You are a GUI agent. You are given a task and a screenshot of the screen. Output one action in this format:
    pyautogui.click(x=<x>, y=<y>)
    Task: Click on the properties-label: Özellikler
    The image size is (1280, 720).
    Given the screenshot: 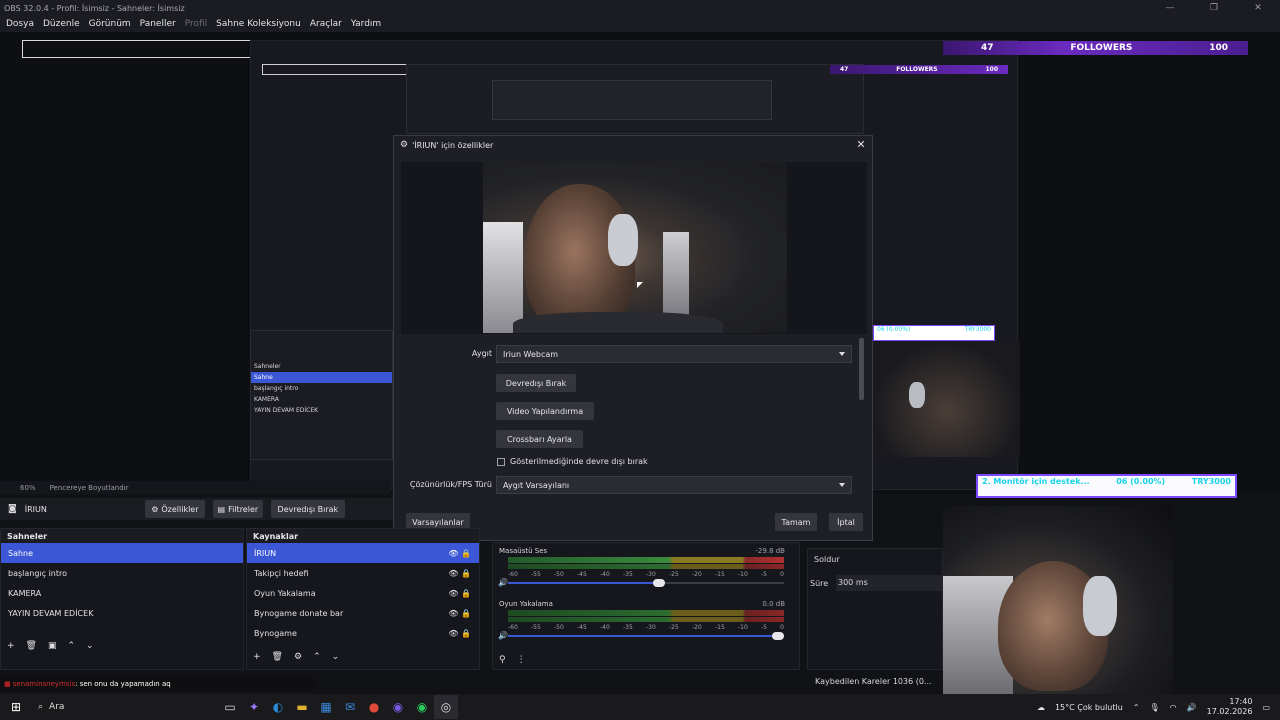 What is the action you would take?
    pyautogui.click(x=180, y=509)
    